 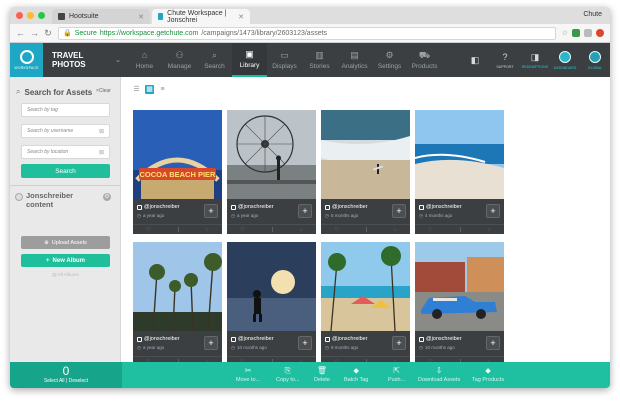 I want to click on right-nav-redemptions: ◨ REDEMPTIONS, so click(x=535, y=60).